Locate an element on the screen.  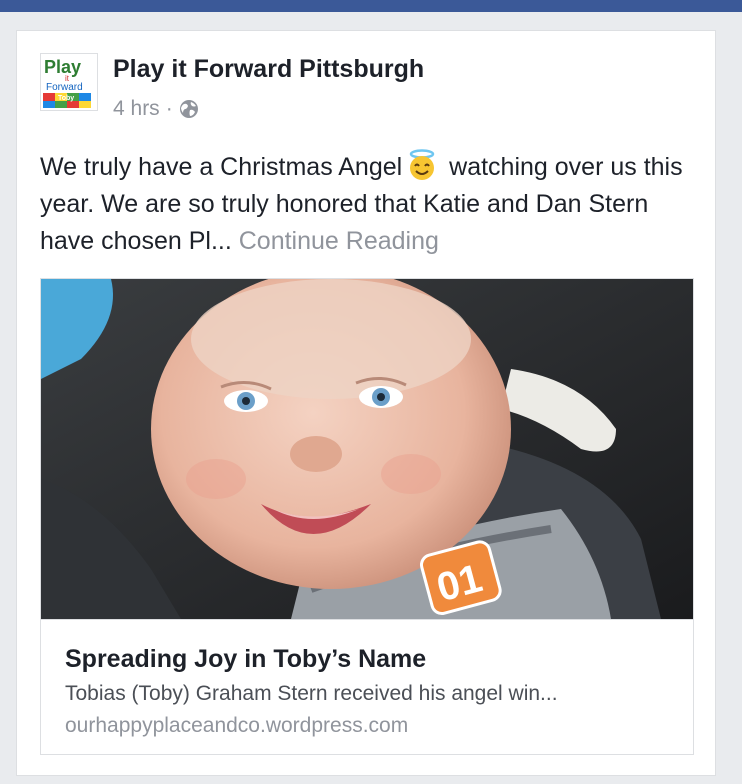
page-logo-image: Play it Forward Toby is located at coordinates (69, 82).